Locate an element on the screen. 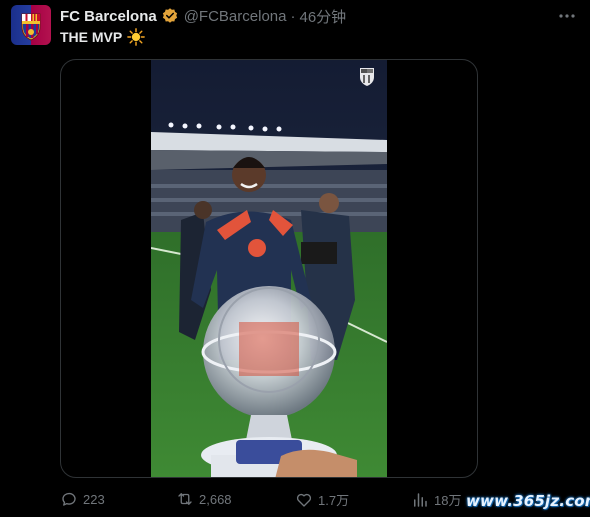  view-count: 18万 is located at coordinates (448, 500).